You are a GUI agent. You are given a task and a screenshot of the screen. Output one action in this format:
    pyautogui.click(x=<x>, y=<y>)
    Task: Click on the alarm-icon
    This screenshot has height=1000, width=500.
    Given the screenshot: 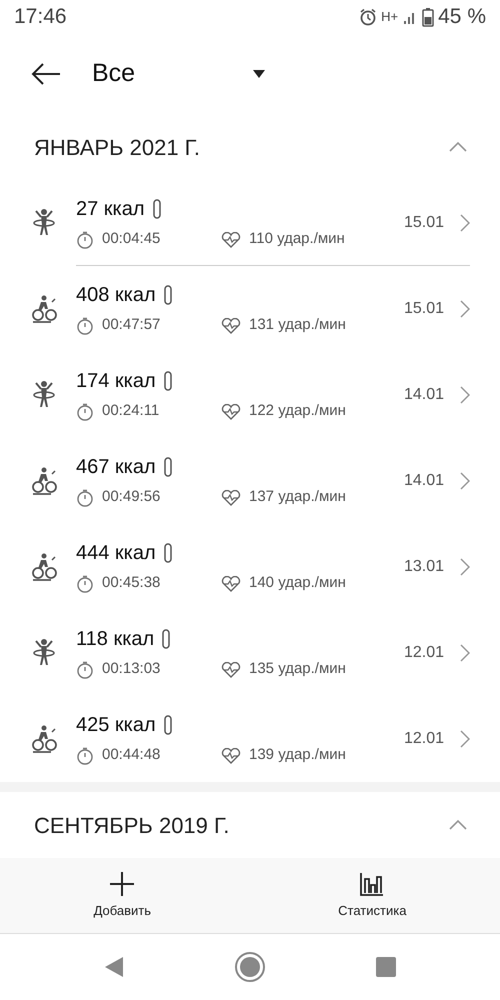 What is the action you would take?
    pyautogui.click(x=368, y=17)
    